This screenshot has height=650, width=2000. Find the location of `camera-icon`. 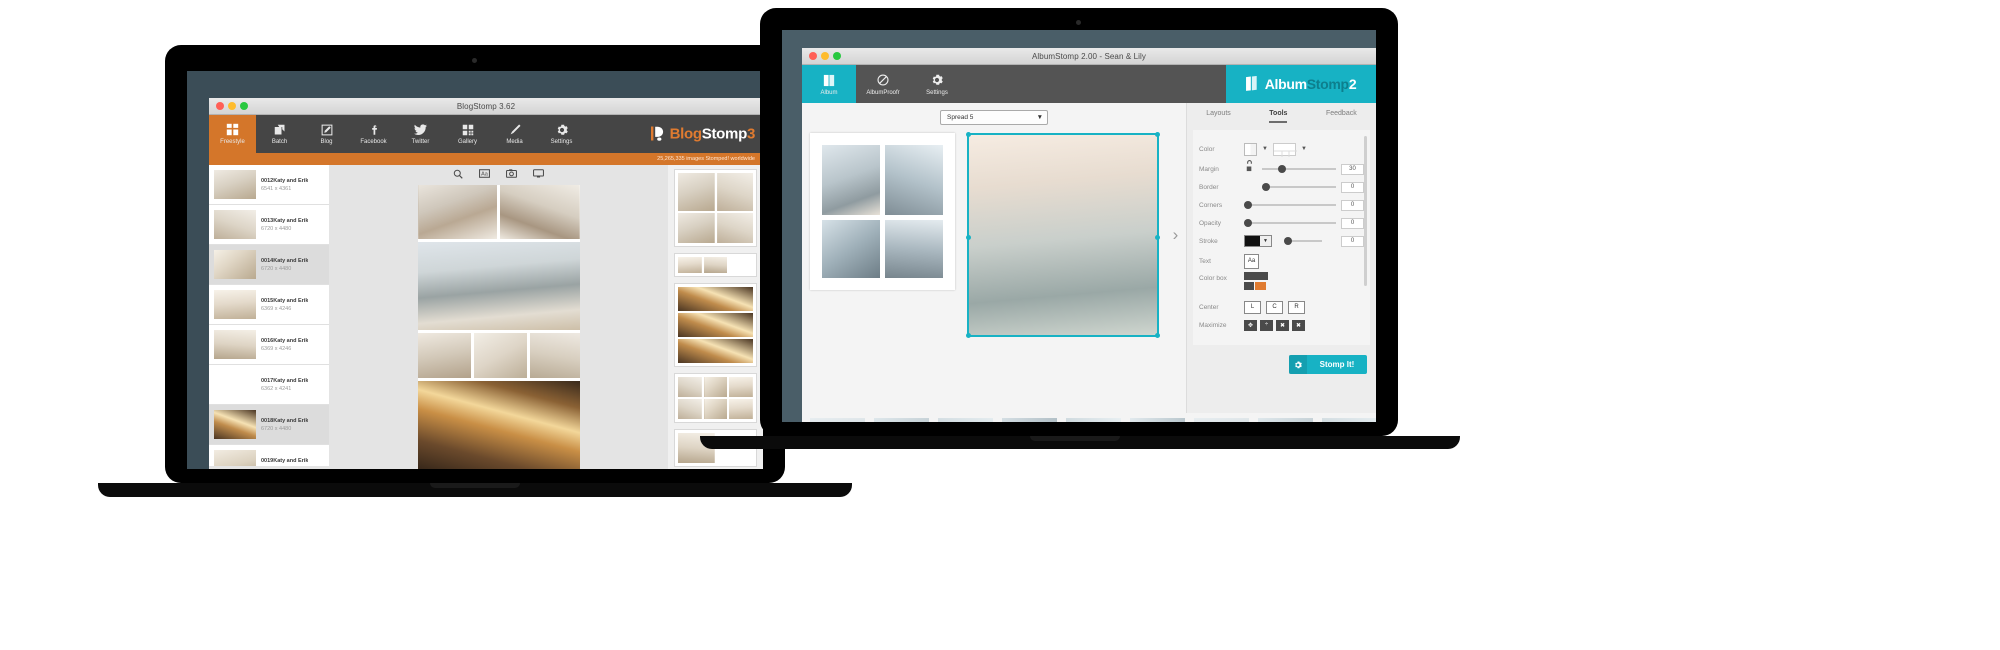

camera-icon is located at coordinates (511, 175).